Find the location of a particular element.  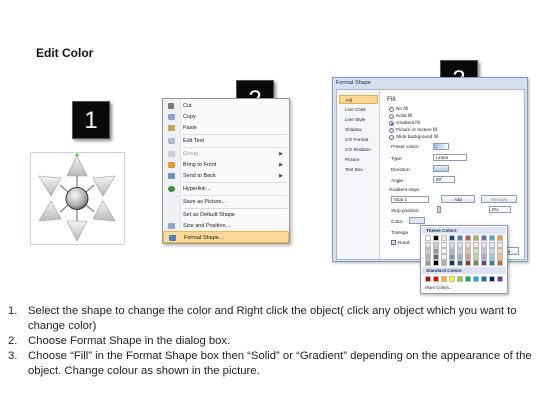

radio-slide-background-fill is located at coordinates (391, 137).